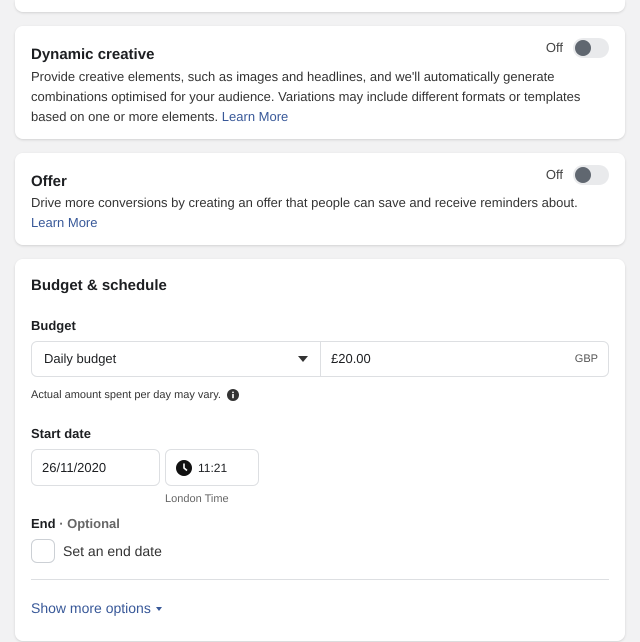 This screenshot has width=640, height=642. What do you see at coordinates (197, 499) in the screenshot?
I see `timezone-label: London Time` at bounding box center [197, 499].